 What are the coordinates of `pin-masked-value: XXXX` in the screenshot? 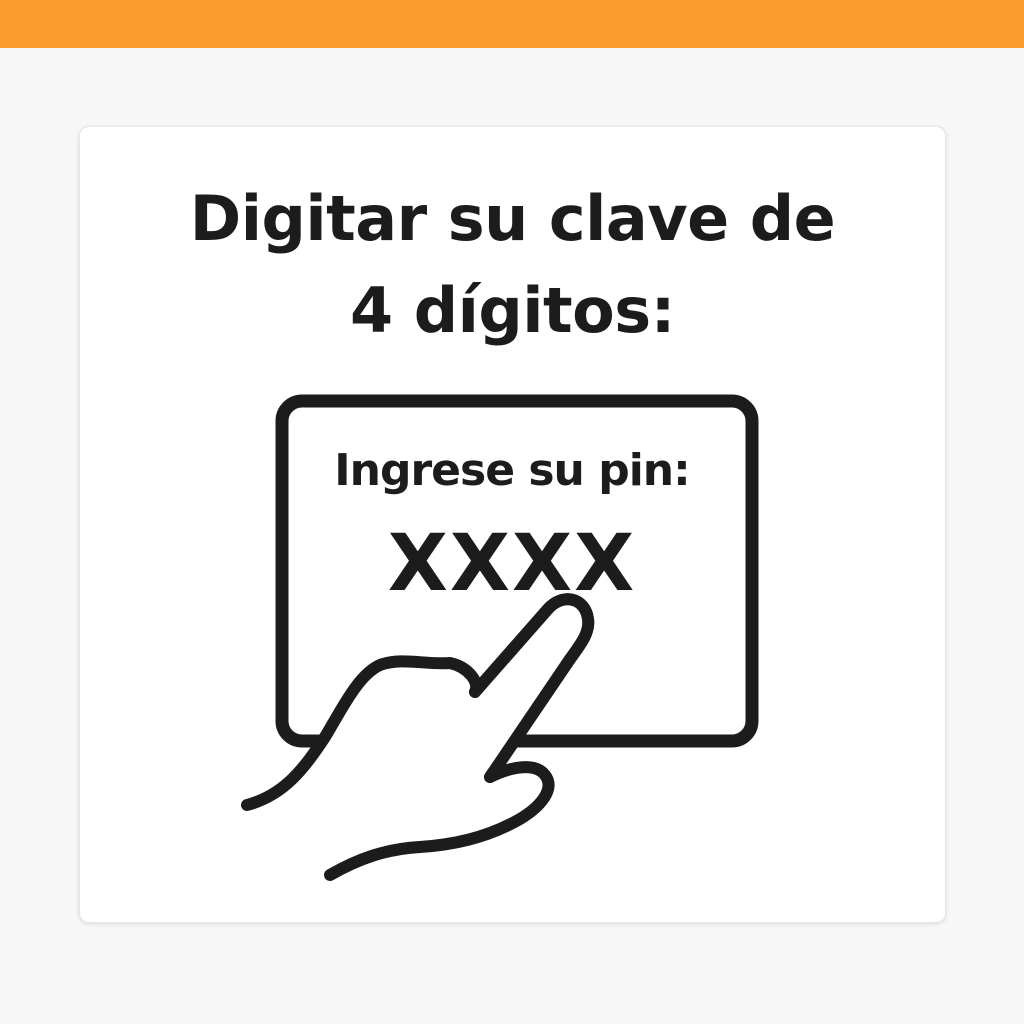 It's located at (512, 564).